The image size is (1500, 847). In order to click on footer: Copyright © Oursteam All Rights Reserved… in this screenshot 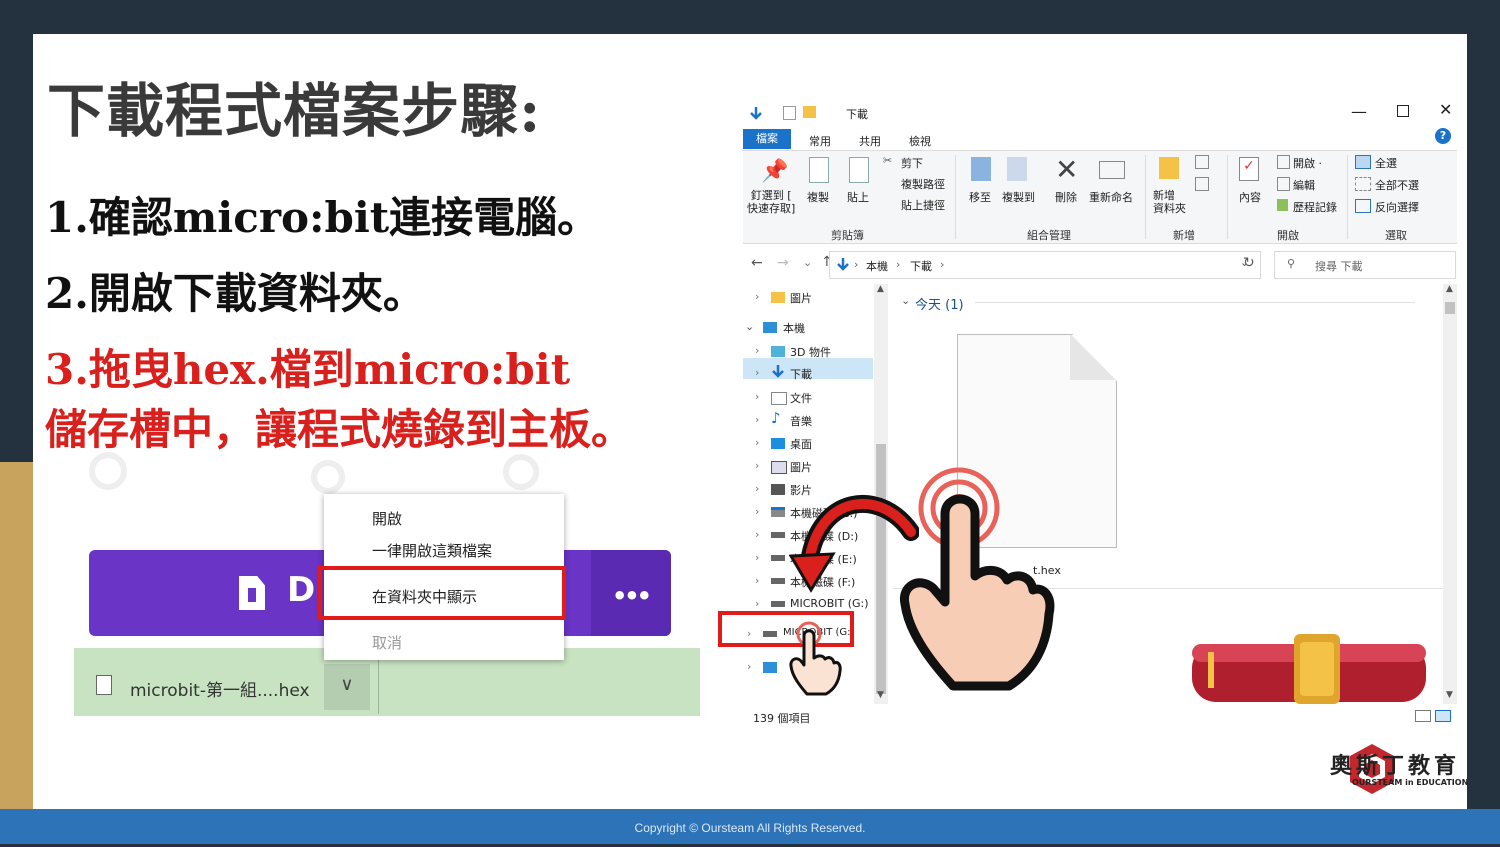, I will do `click(750, 826)`.